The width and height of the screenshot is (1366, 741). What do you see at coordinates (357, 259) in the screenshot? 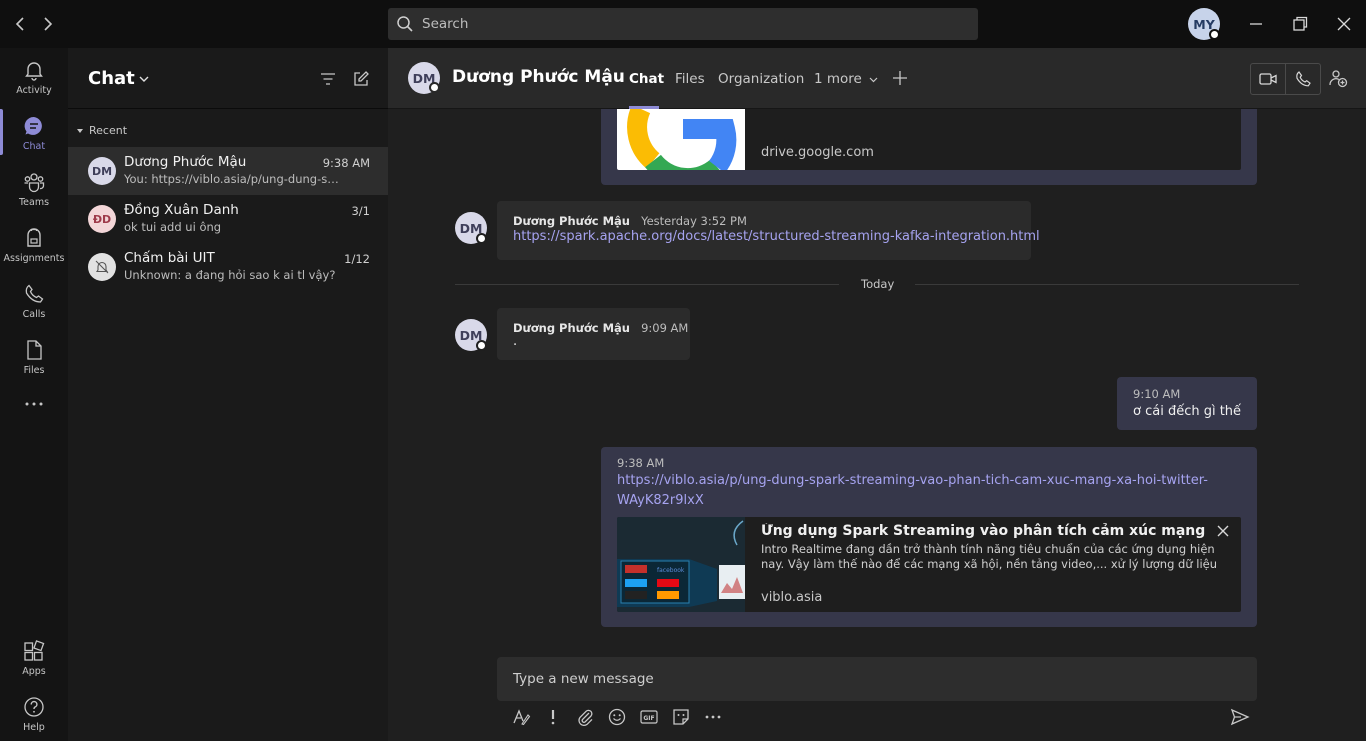
I see `conversation-time: 1/12` at bounding box center [357, 259].